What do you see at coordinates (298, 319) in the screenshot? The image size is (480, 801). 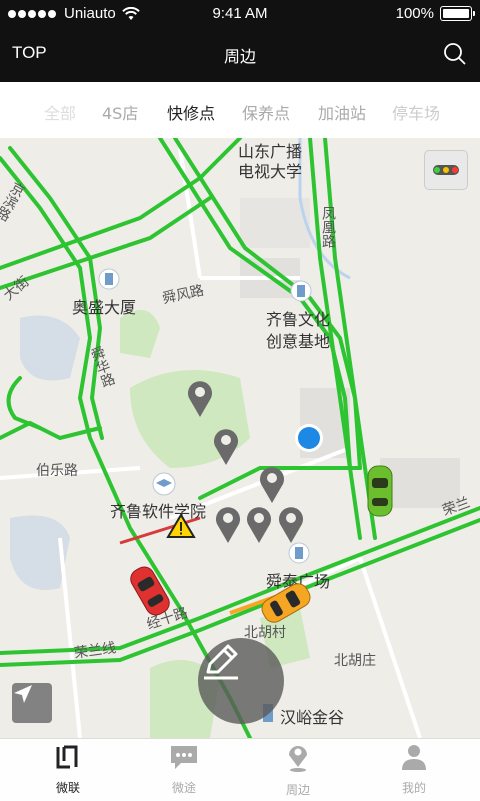 I see `map-label: 齐鲁文化` at bounding box center [298, 319].